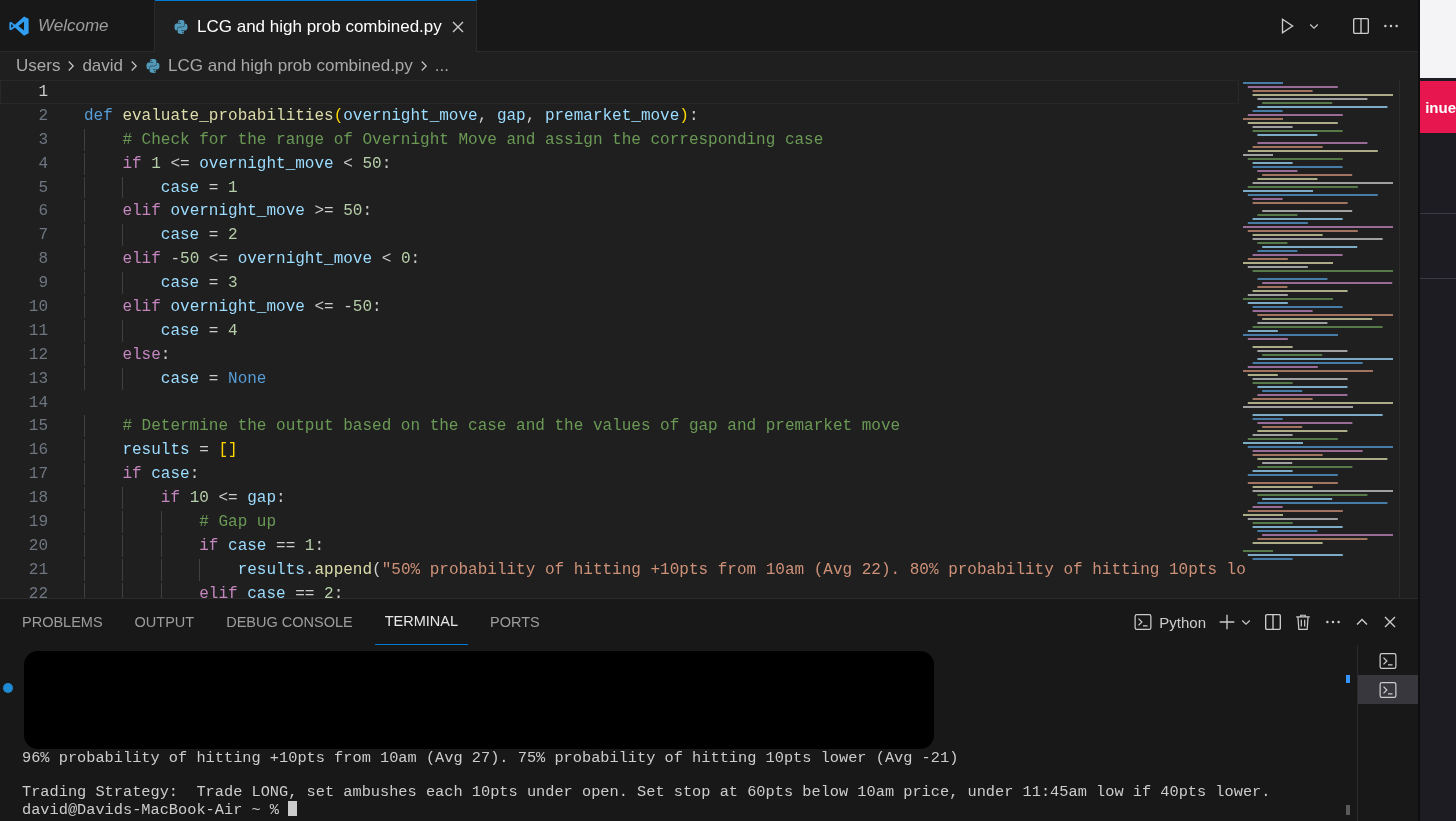 The image size is (1456, 821). What do you see at coordinates (42, 116) in the screenshot?
I see `line-number: 2` at bounding box center [42, 116].